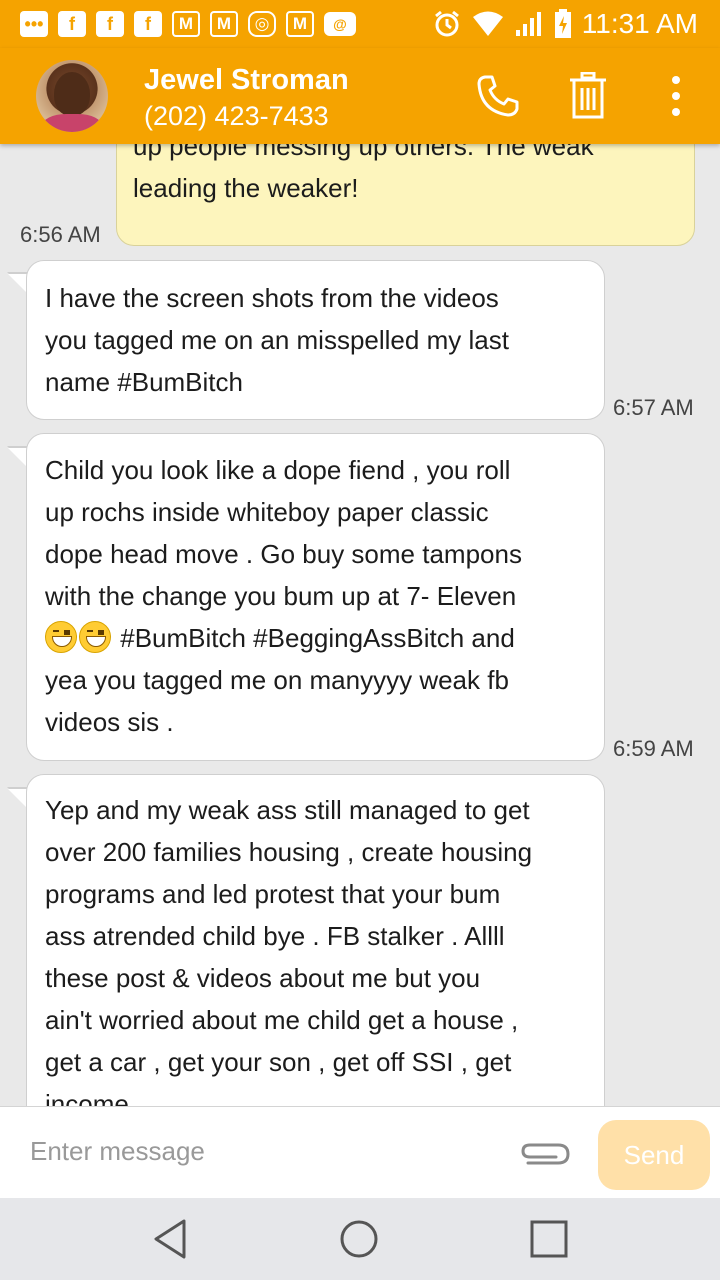 The width and height of the screenshot is (720, 1280). Describe the element at coordinates (34, 24) in the screenshot. I see `chat-bubble-icon: •••` at that location.